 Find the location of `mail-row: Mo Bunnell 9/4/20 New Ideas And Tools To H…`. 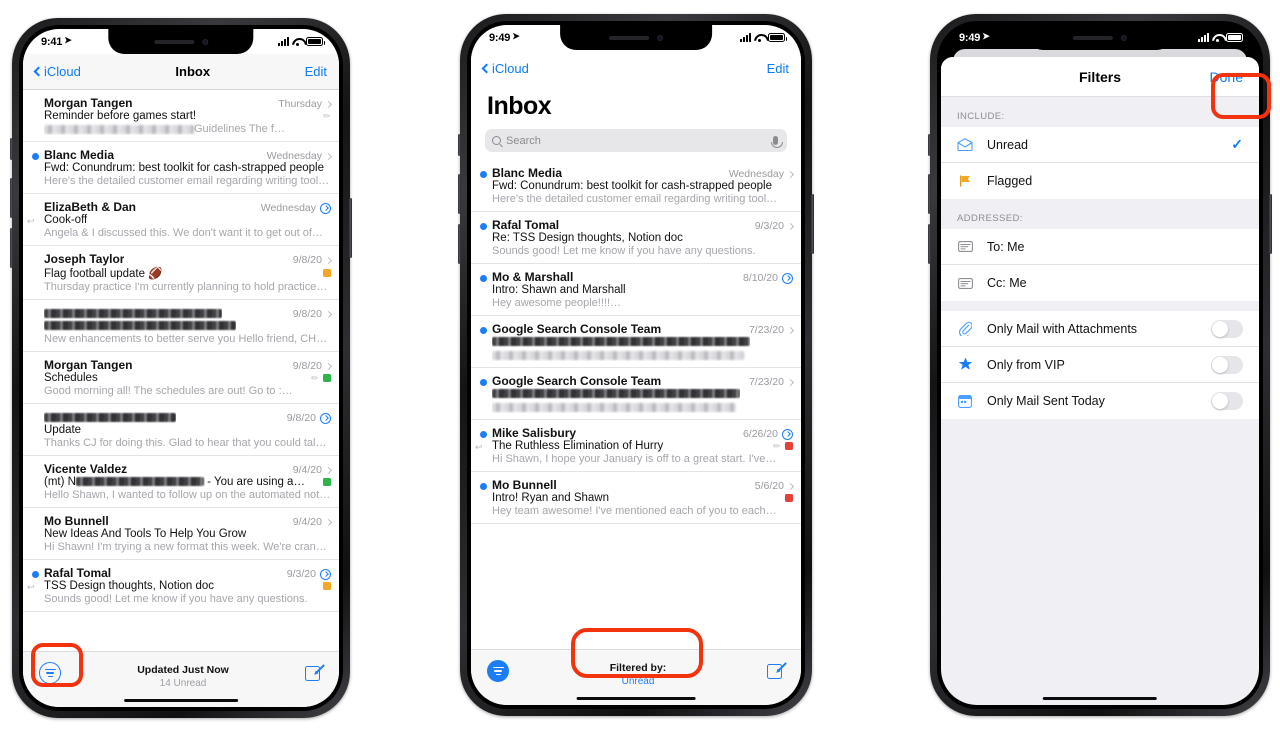

mail-row: Mo Bunnell 9/4/20 New Ideas And Tools To H… is located at coordinates (181, 534).